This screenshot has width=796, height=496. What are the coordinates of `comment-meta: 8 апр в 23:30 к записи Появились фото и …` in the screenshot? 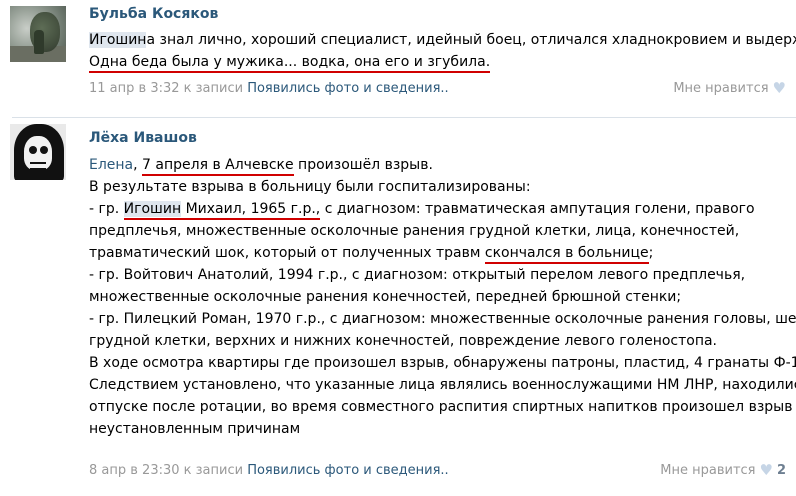 It's located at (269, 470).